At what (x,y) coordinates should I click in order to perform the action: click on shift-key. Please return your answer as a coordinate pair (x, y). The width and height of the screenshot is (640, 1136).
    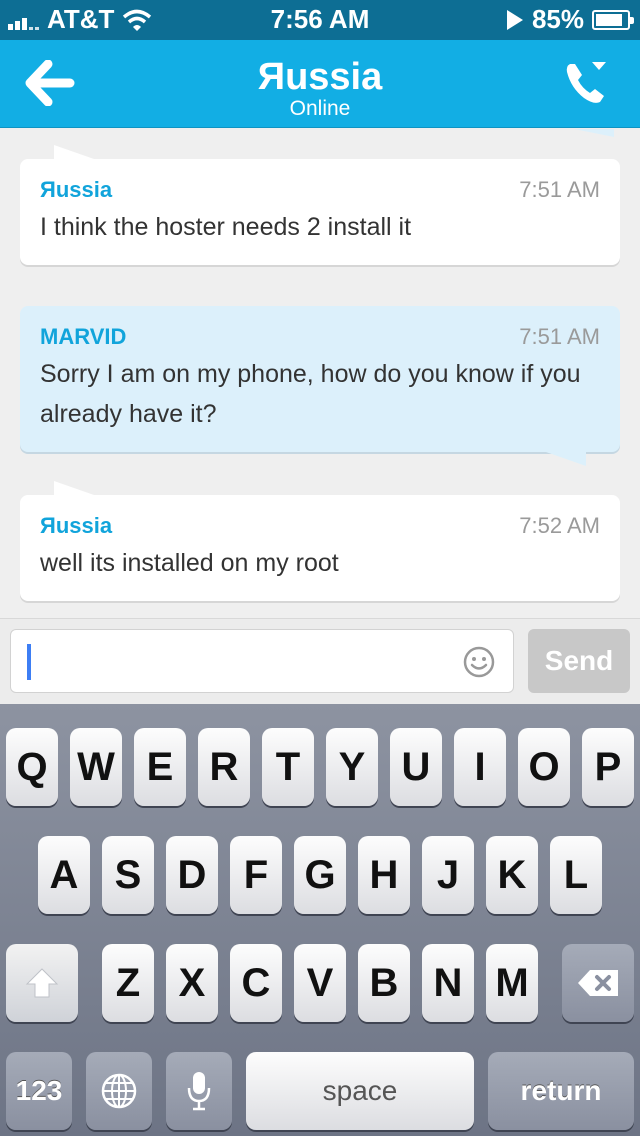
    Looking at the image, I should click on (42, 983).